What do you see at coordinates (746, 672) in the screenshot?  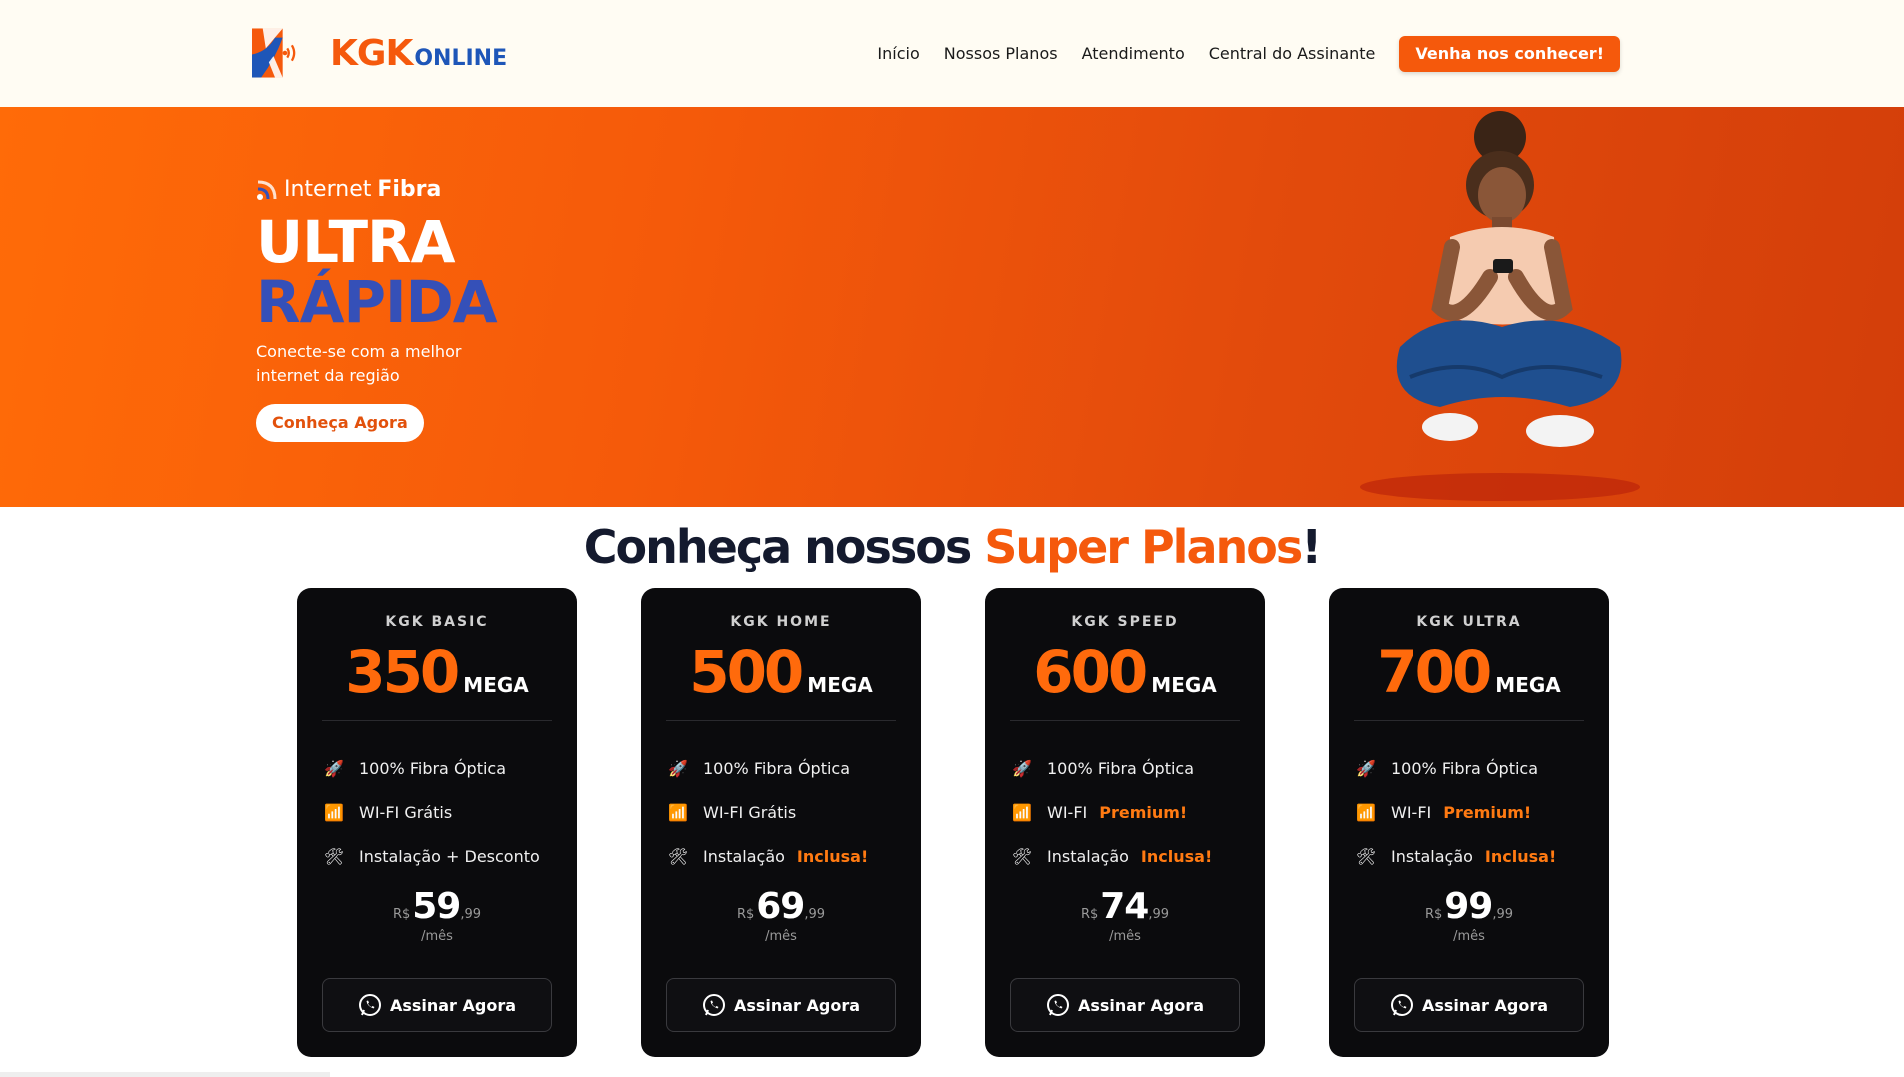 I see `plan-speed: 500` at bounding box center [746, 672].